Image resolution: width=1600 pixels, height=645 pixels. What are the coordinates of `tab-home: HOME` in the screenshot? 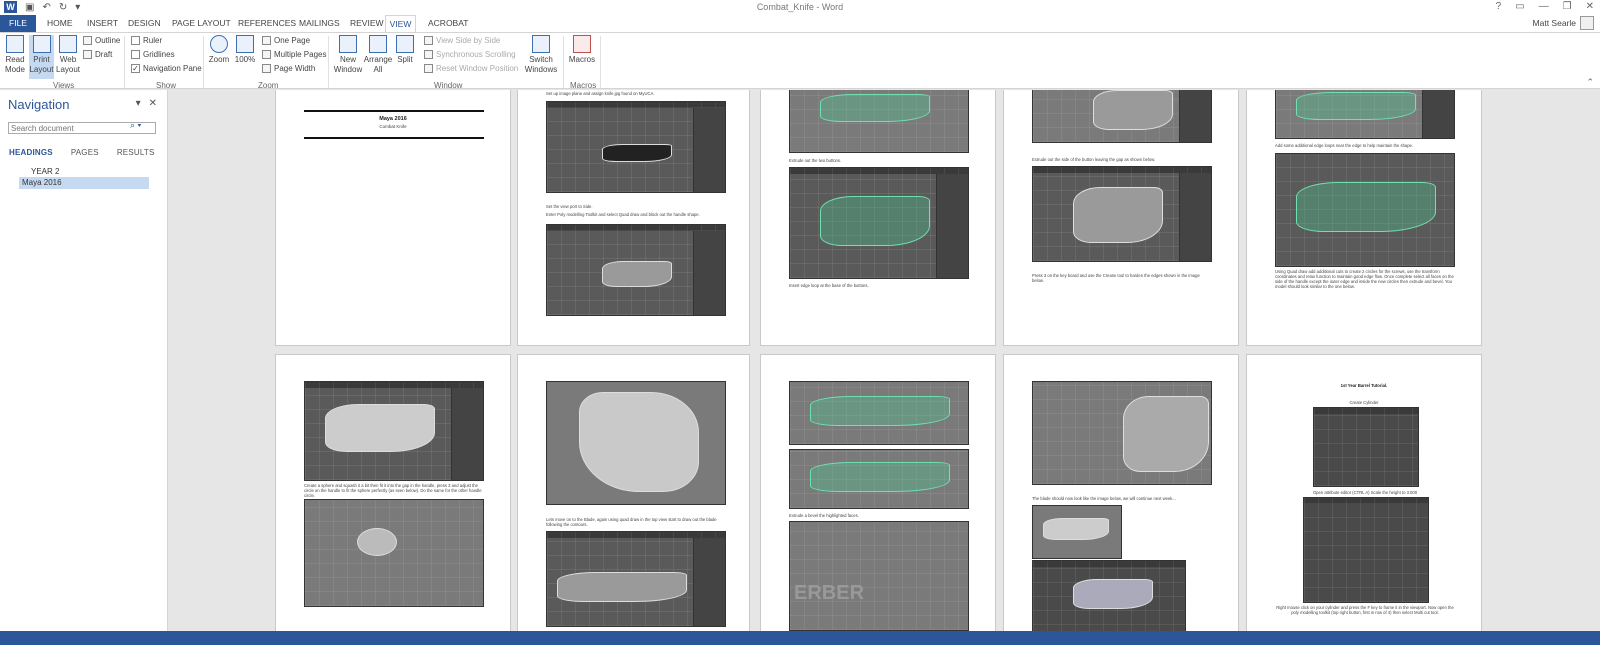 It's located at (60, 23).